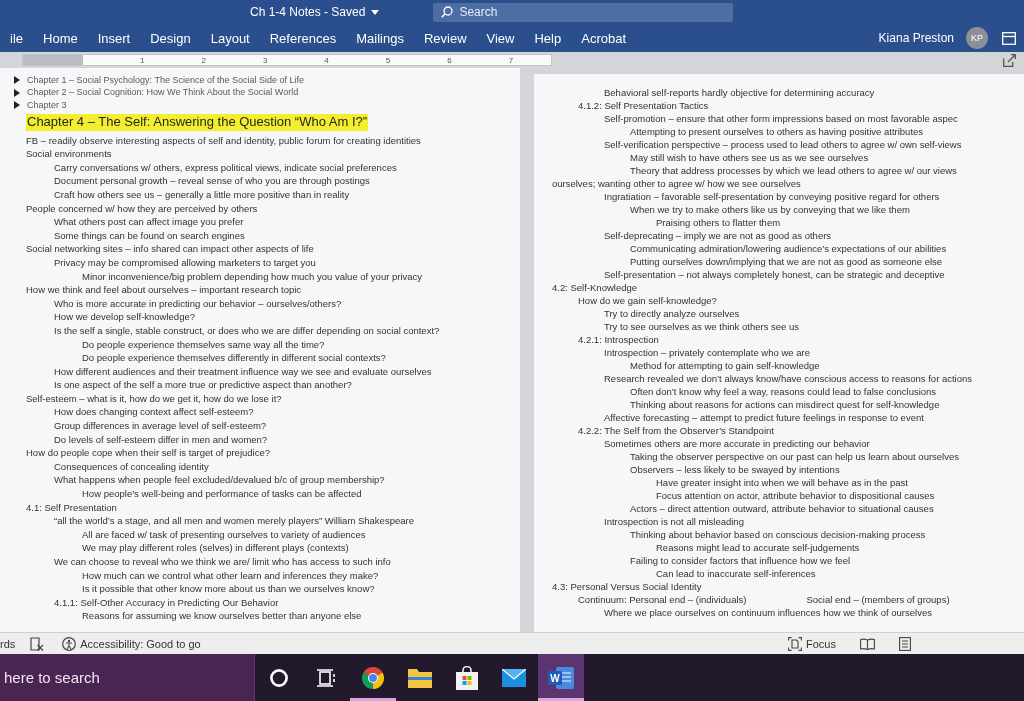 This screenshot has height=701, width=1024. Describe the element at coordinates (788, 378) in the screenshot. I see `note-line: Research revealed we don’t always know/have conscious access to reasons for actions` at that location.